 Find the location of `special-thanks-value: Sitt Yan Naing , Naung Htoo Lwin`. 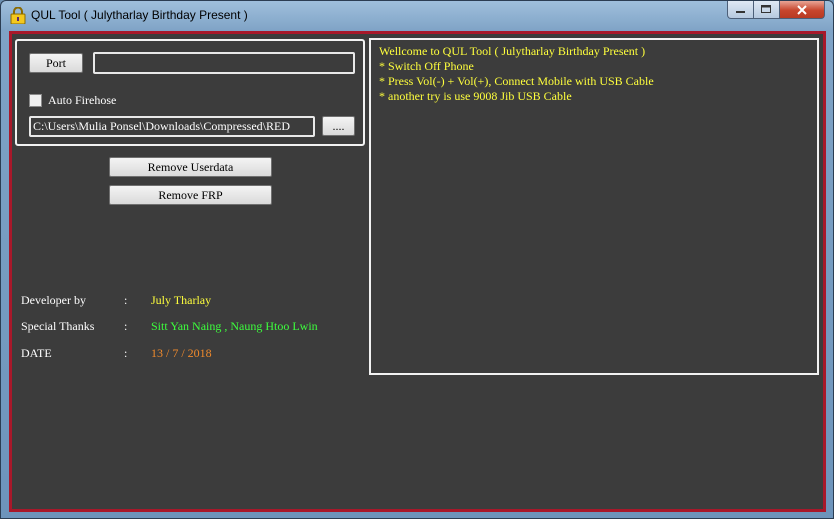

special-thanks-value: Sitt Yan Naing , Naung Htoo Lwin is located at coordinates (234, 326).